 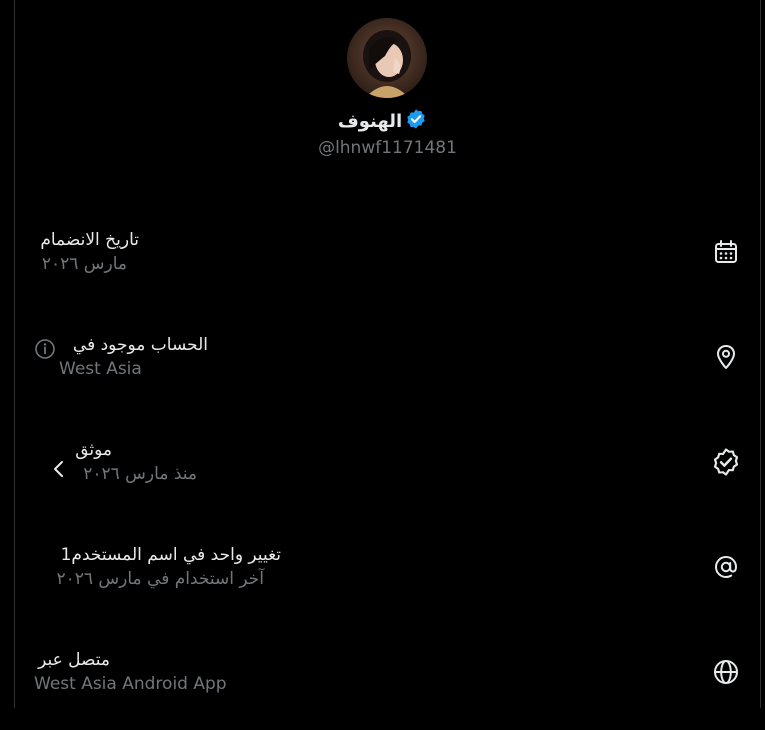 What do you see at coordinates (726, 252) in the screenshot?
I see `calendar-icon` at bounding box center [726, 252].